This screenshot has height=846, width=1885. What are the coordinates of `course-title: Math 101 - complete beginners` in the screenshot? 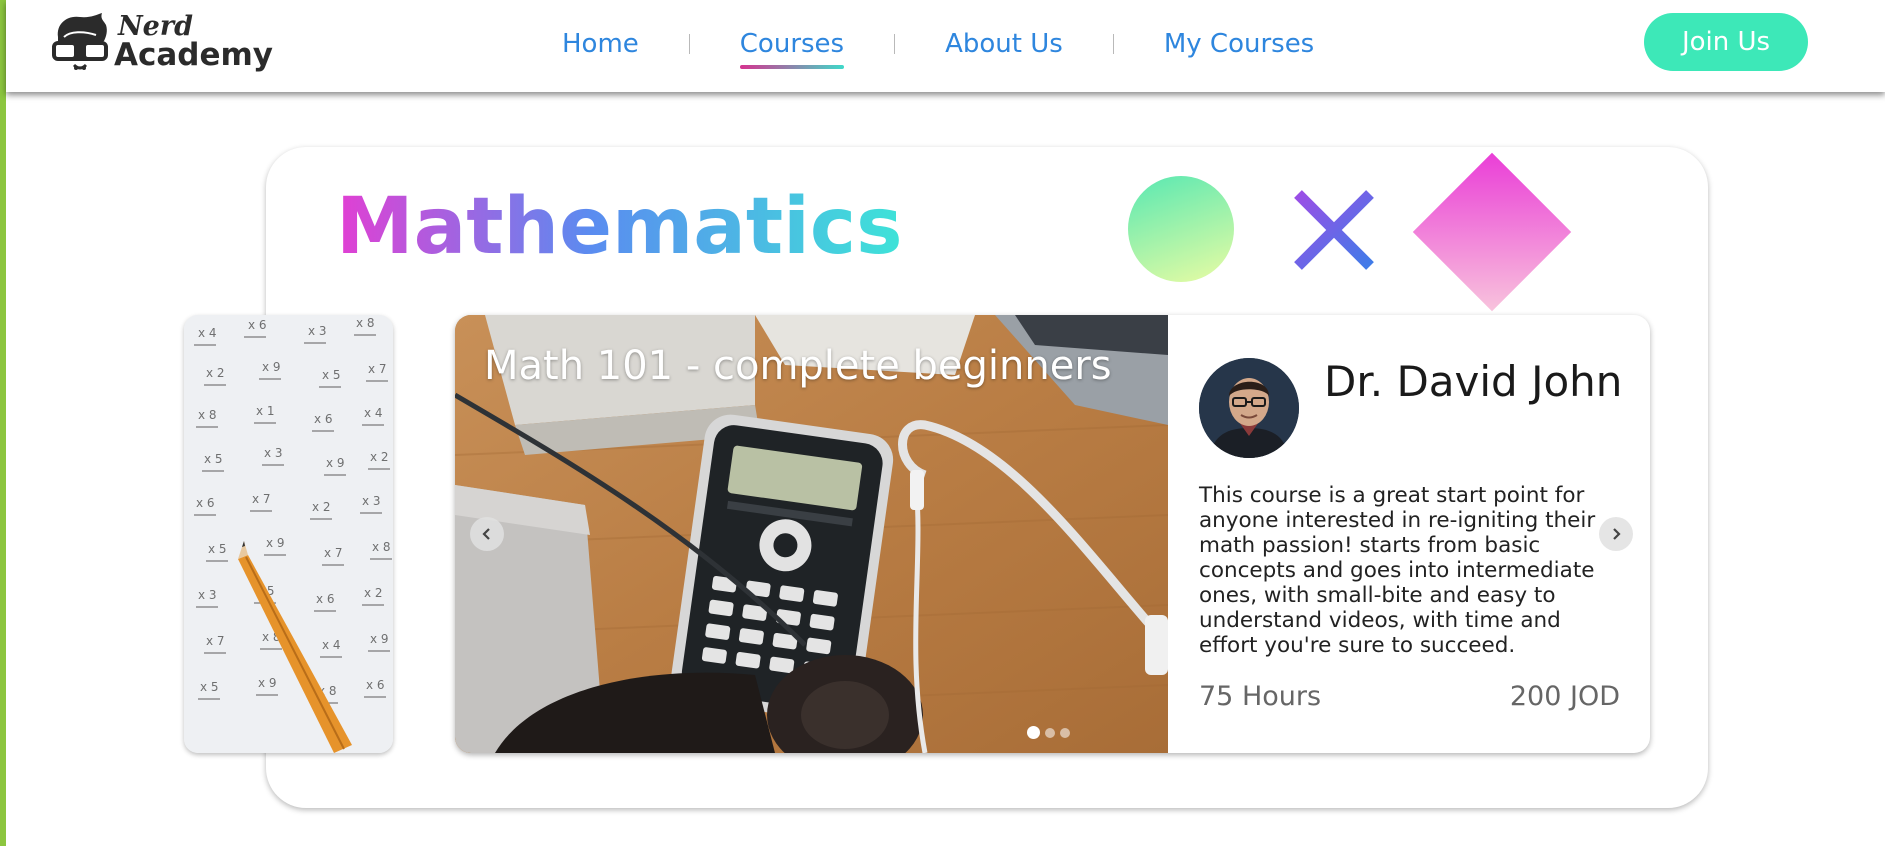 It's located at (798, 366).